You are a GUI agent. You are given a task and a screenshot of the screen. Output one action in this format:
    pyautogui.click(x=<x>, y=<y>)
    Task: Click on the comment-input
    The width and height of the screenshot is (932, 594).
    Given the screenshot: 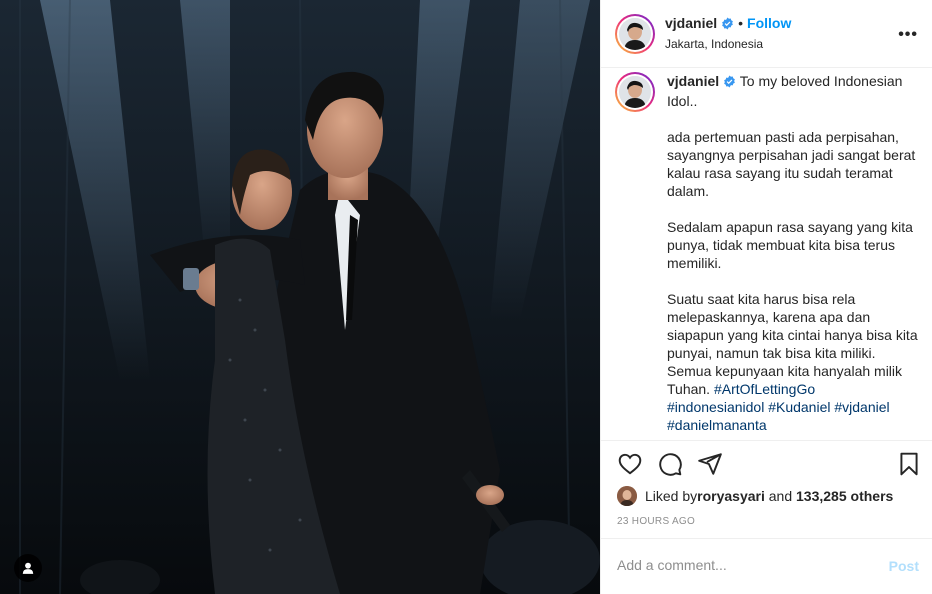 What is the action you would take?
    pyautogui.click(x=742, y=565)
    